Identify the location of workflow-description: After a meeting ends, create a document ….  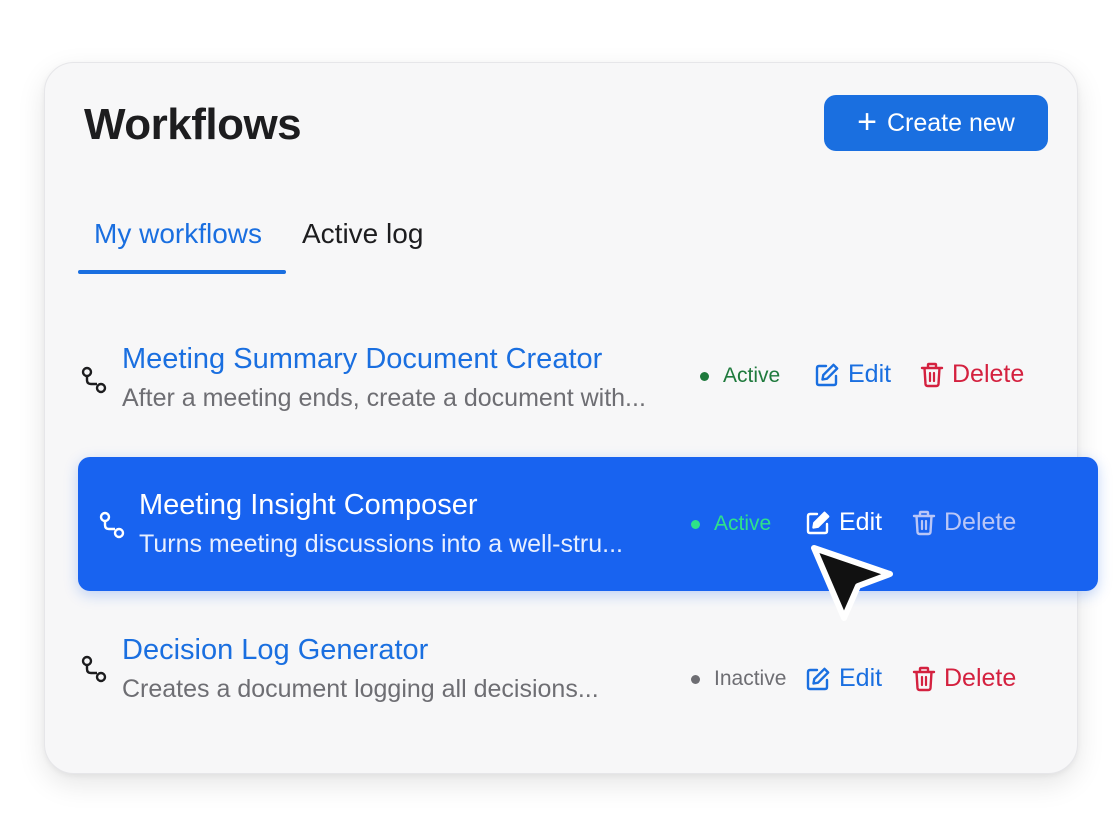
(384, 398).